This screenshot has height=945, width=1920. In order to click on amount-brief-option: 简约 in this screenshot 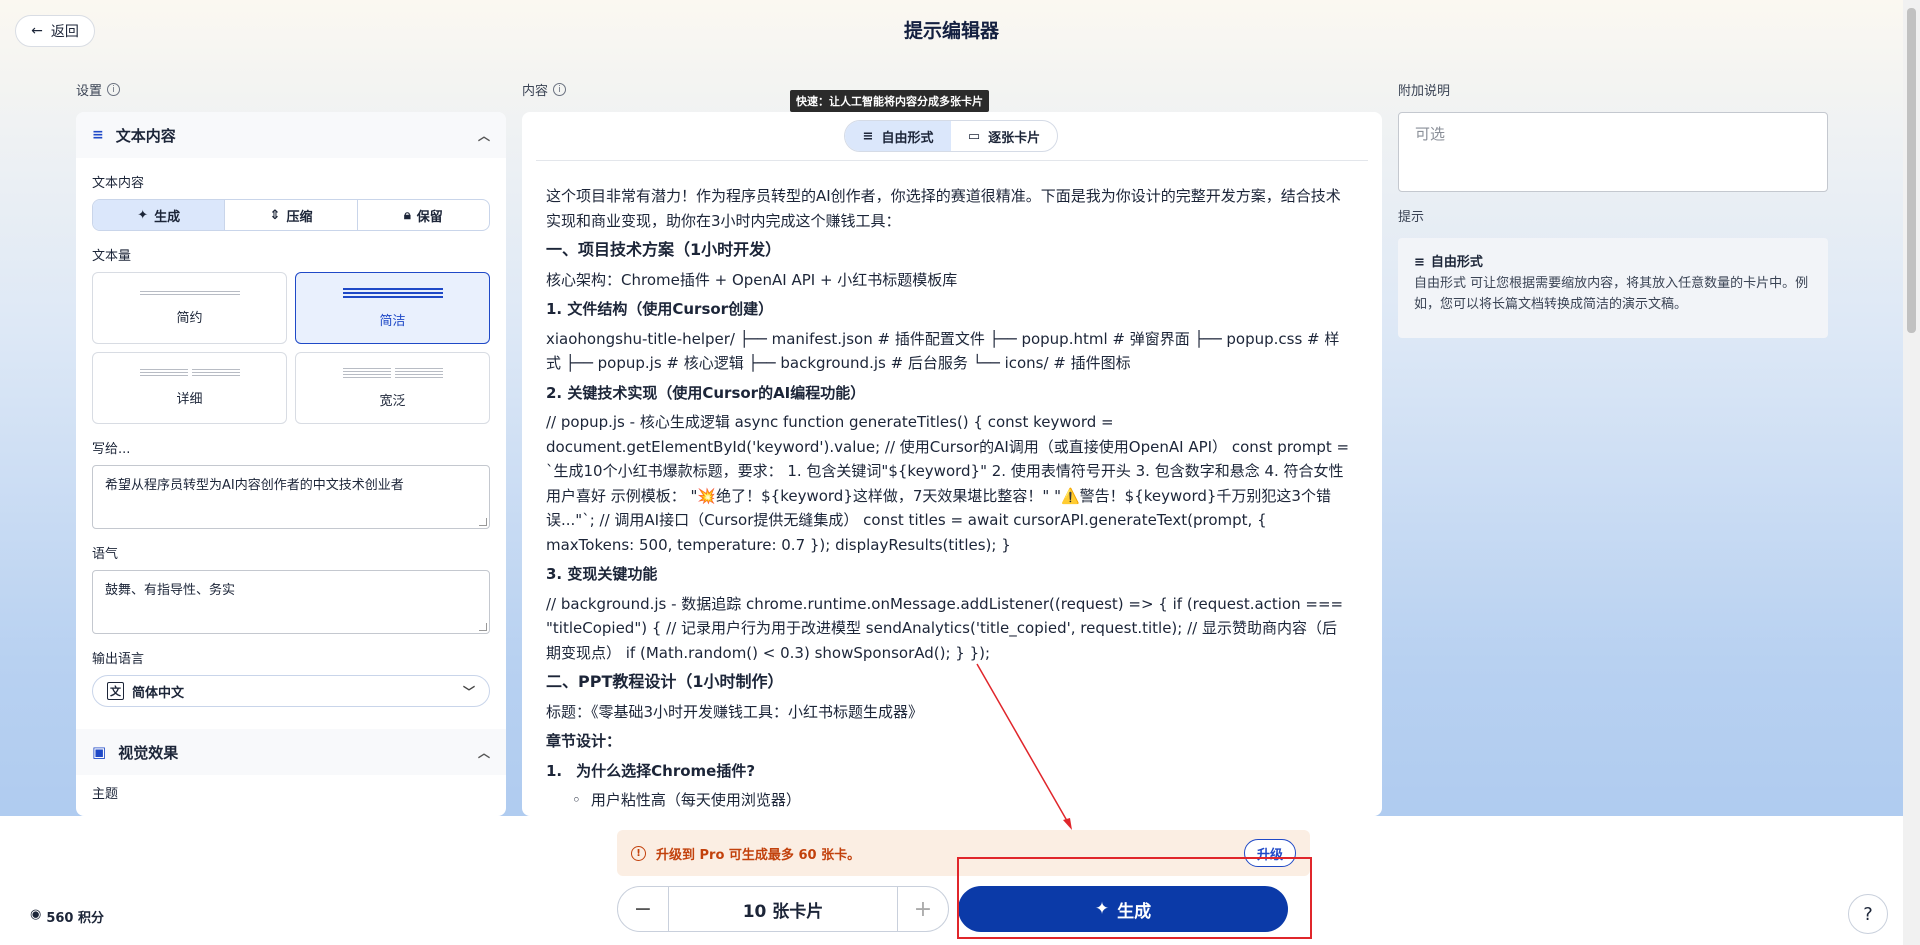, I will do `click(189, 308)`.